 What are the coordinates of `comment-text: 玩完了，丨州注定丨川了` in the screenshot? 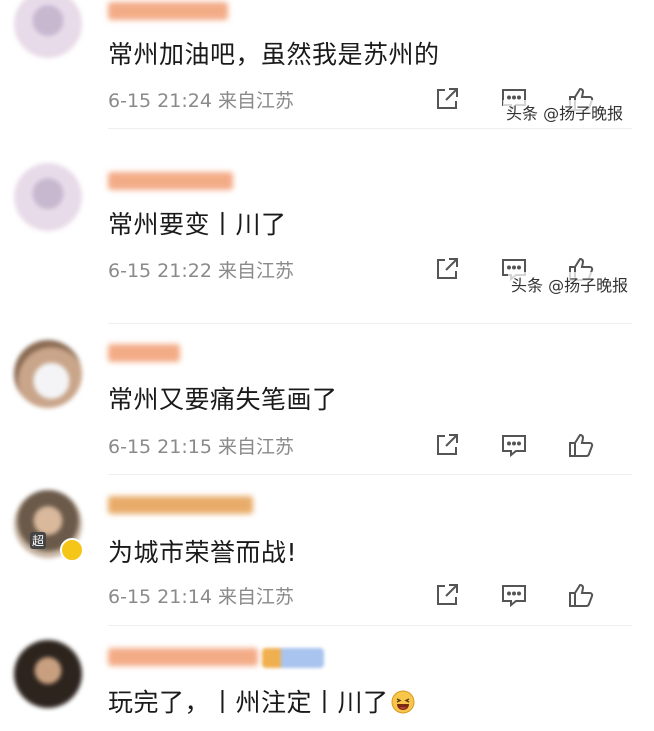 It's located at (261, 701).